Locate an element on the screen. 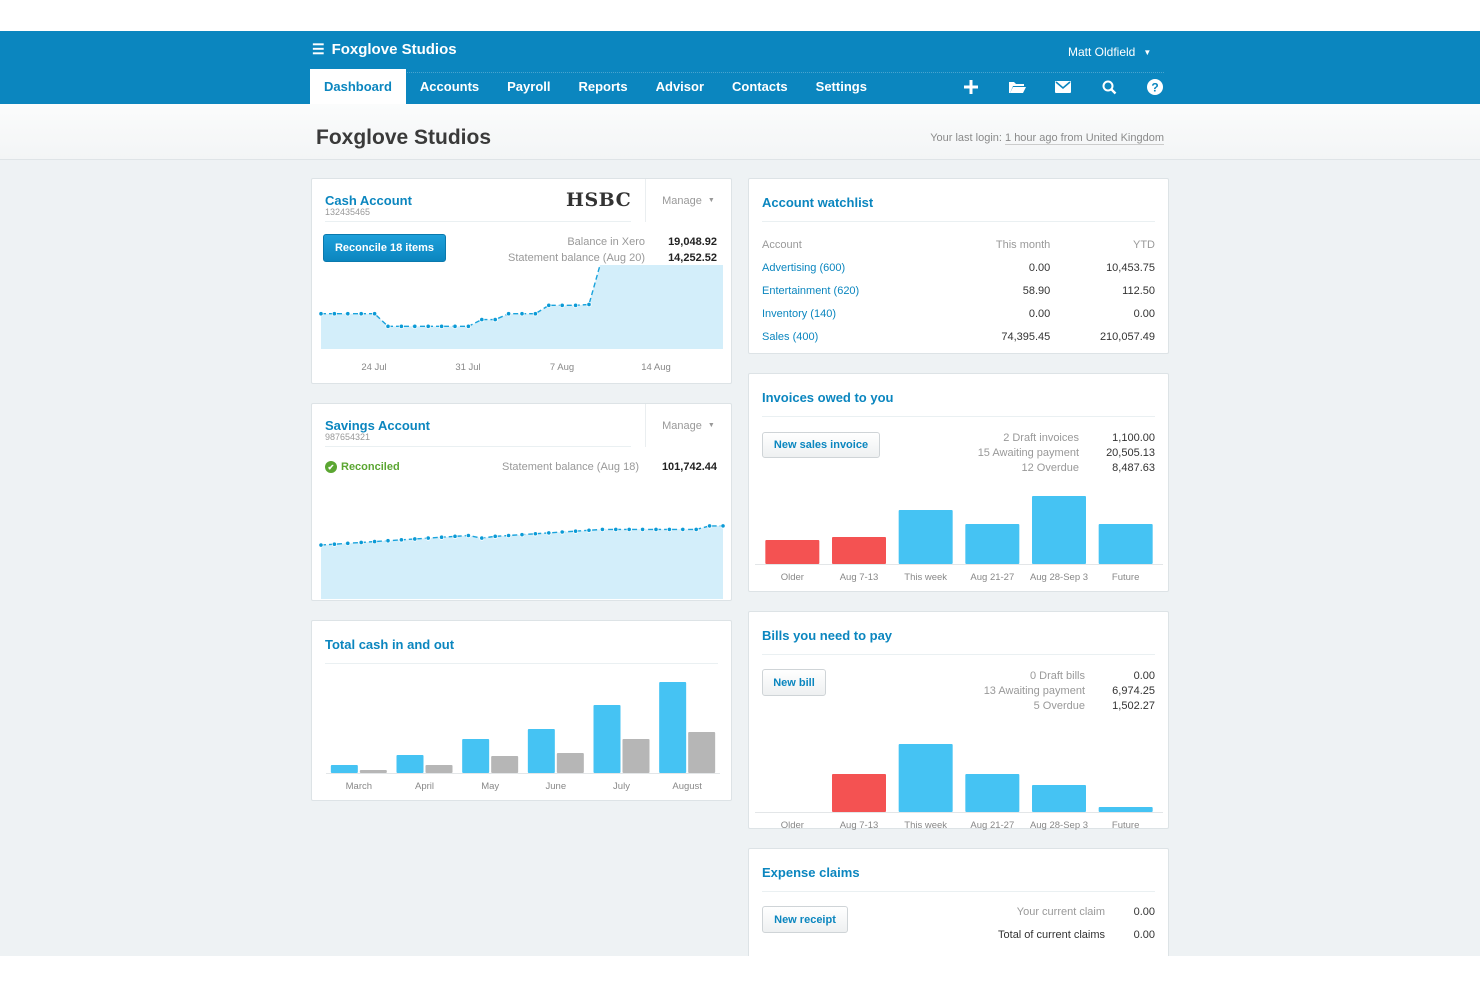 The height and width of the screenshot is (987, 1480). watchlist-title: Account watchlist is located at coordinates (817, 202).